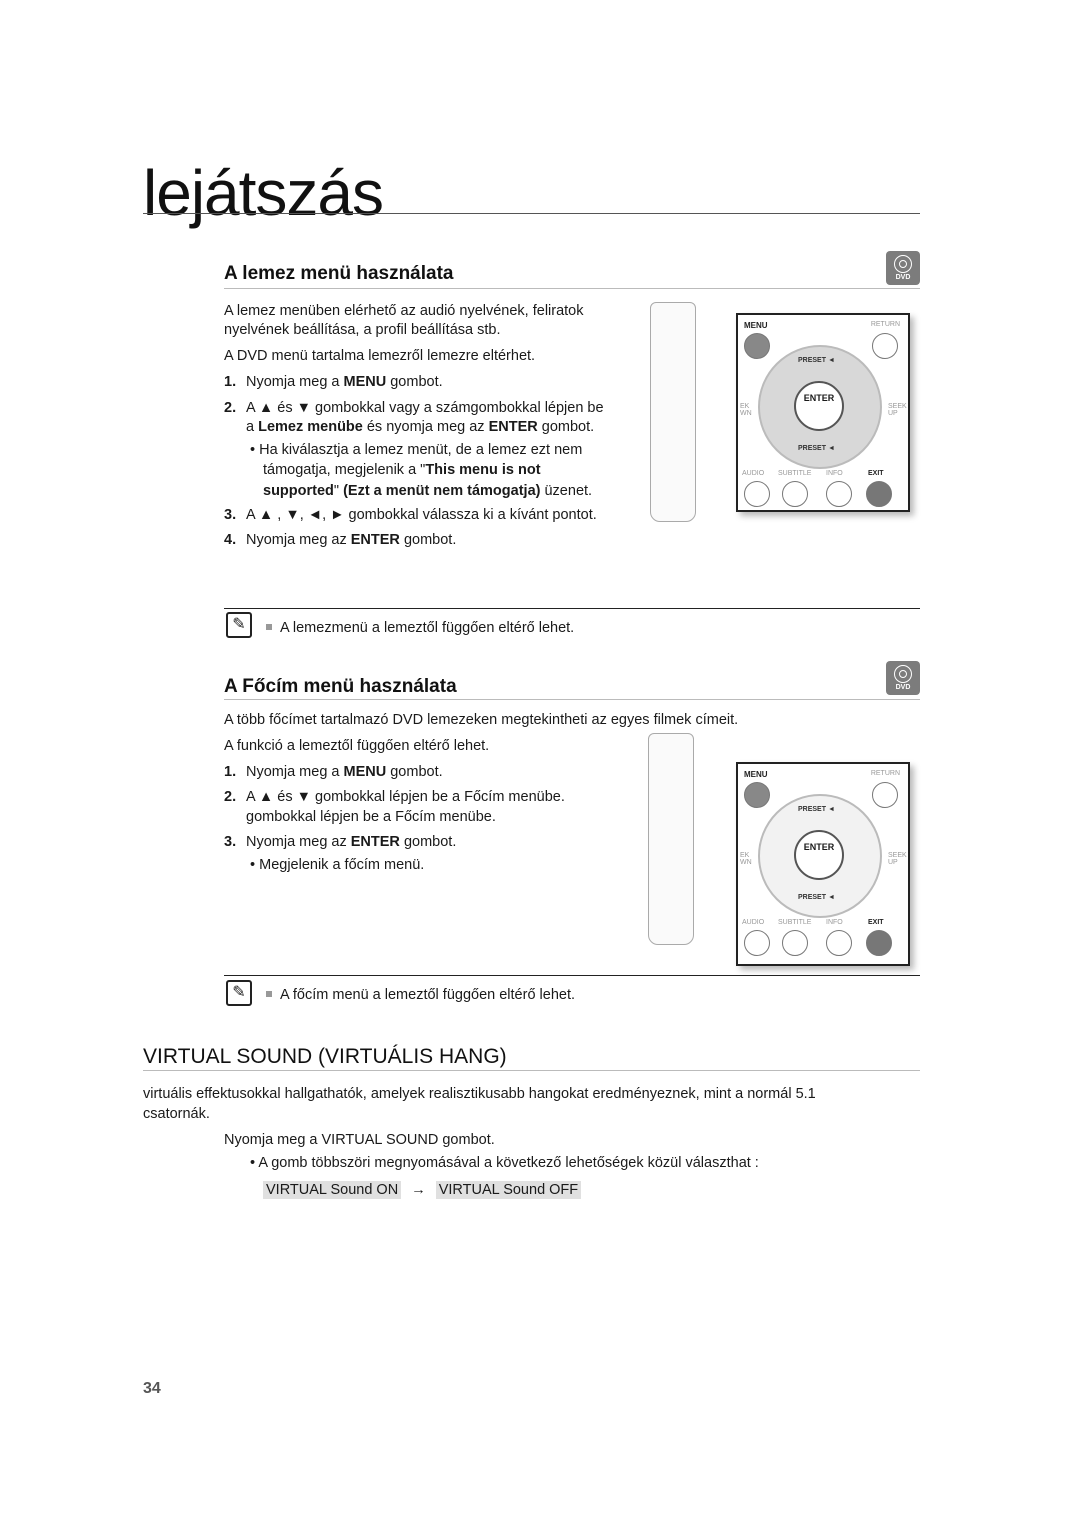 The height and width of the screenshot is (1524, 1080). What do you see at coordinates (332, 1190) in the screenshot?
I see `option-virtual-sound-on: VIRTUAL Sound ON` at bounding box center [332, 1190].